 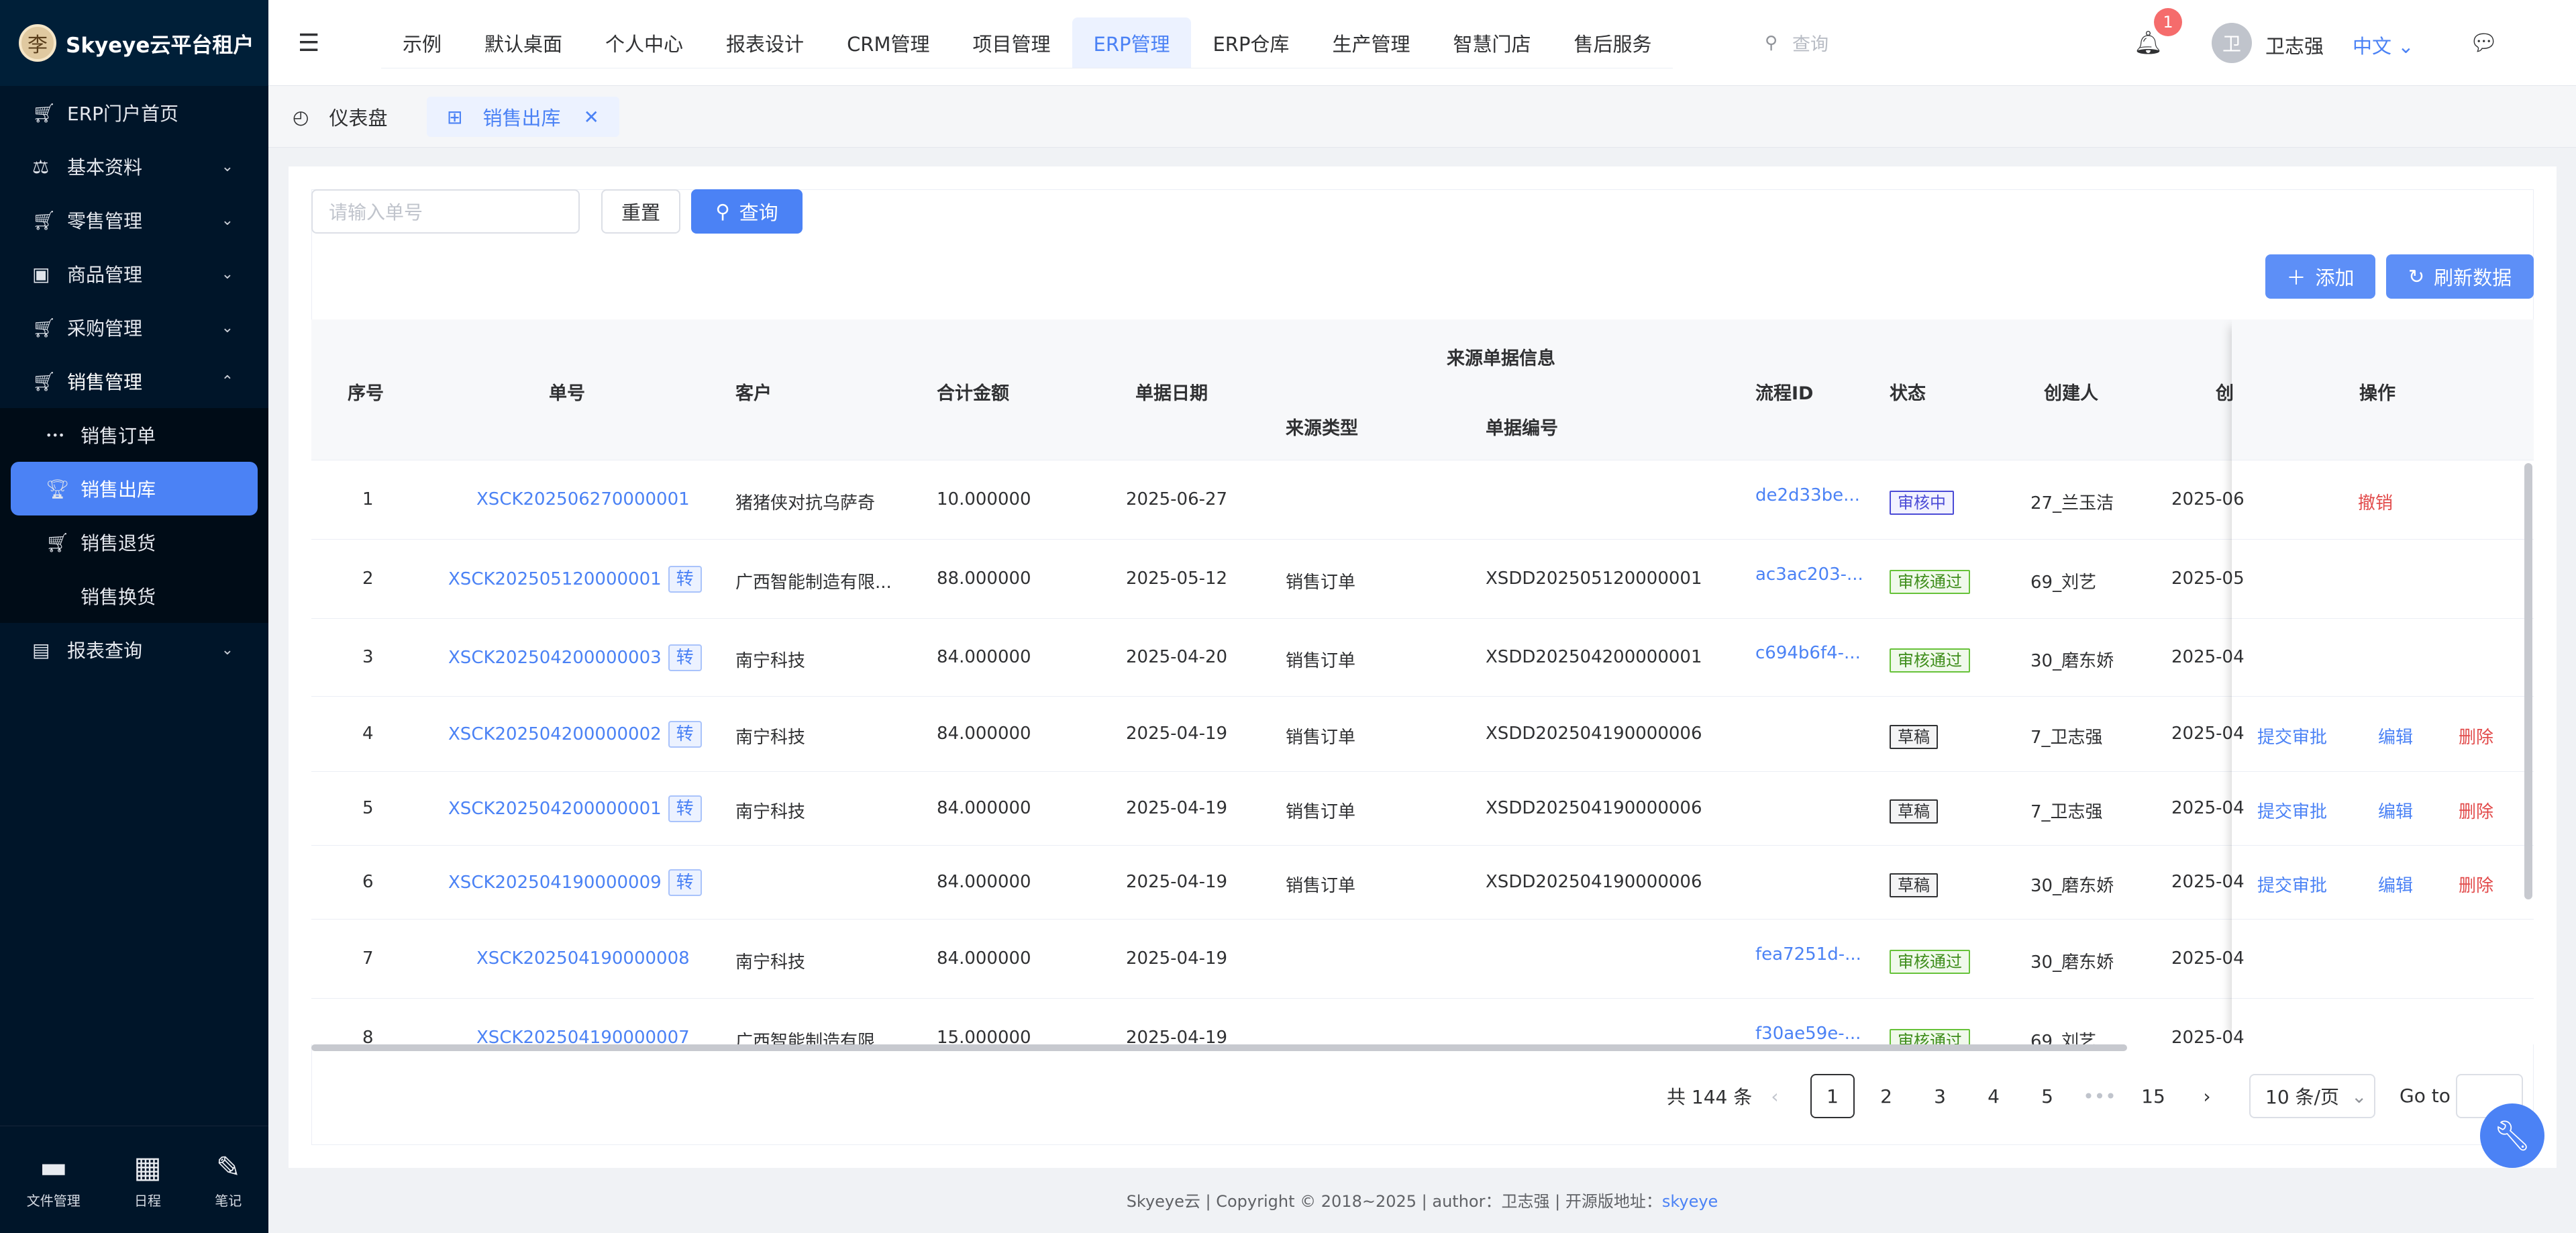 What do you see at coordinates (591, 117) in the screenshot?
I see `close-icon: ✕` at bounding box center [591, 117].